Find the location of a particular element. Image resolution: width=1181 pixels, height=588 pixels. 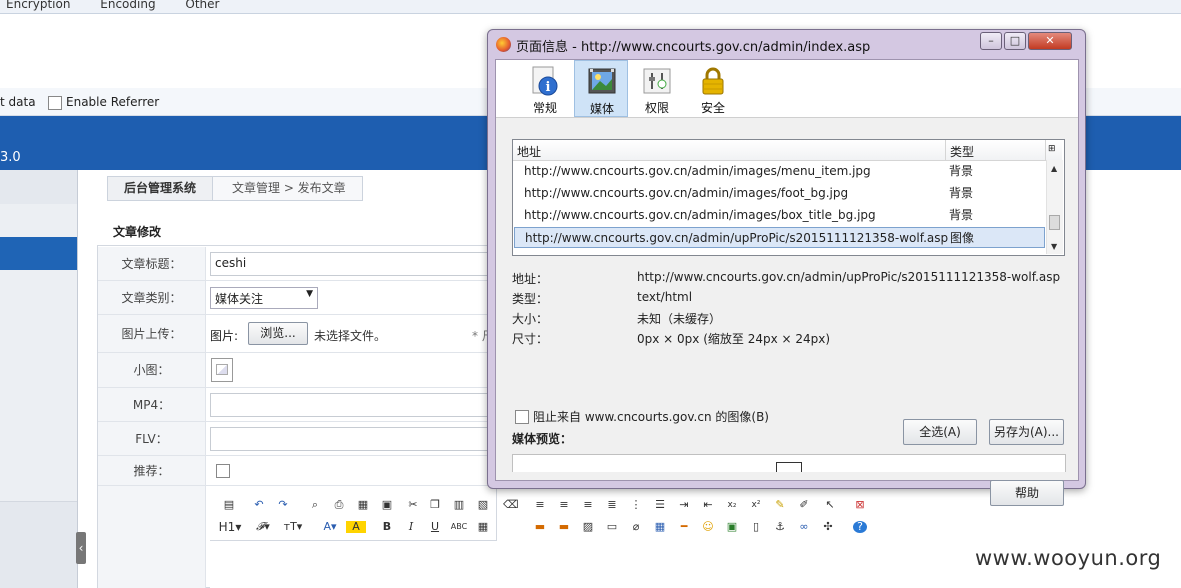

tab-permissions: 权限 is located at coordinates (657, 88).